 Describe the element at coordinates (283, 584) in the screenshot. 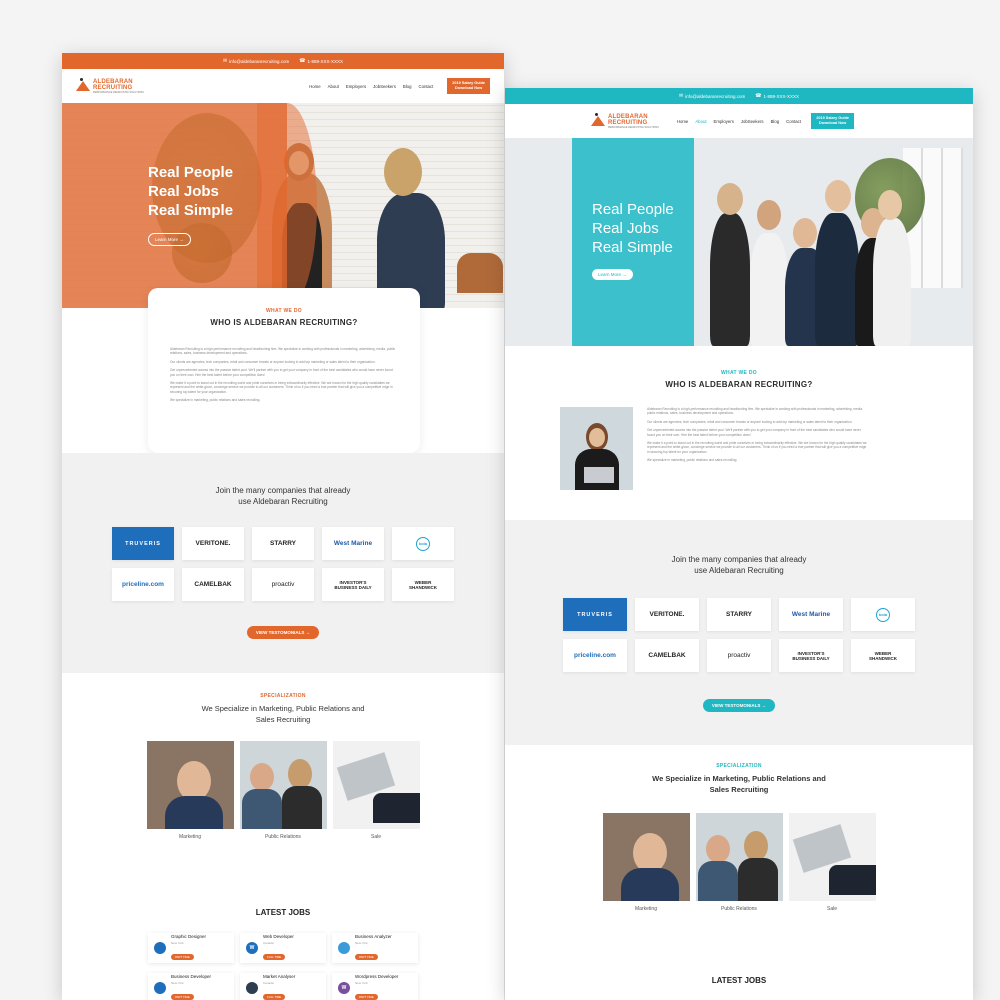

I see `client-logo-proactiv: proactiv` at that location.